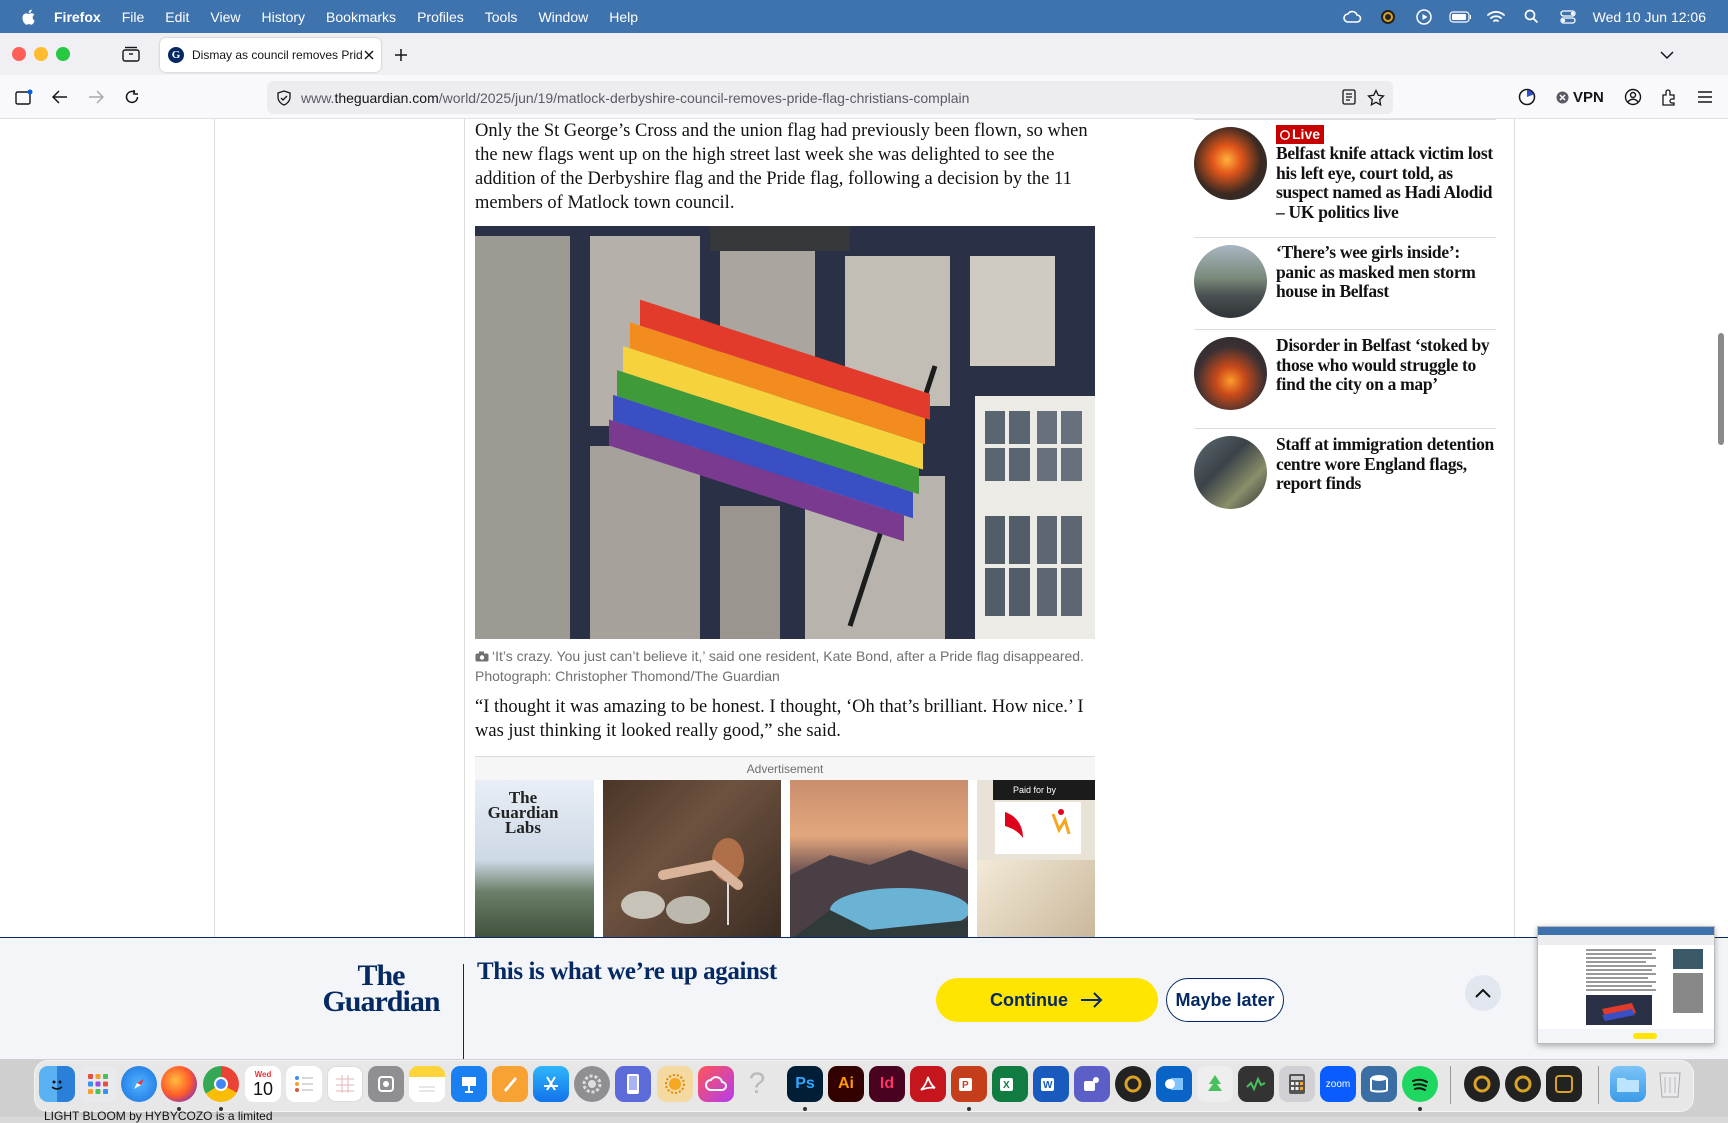 Image resolution: width=1728 pixels, height=1123 pixels. What do you see at coordinates (19, 54) in the screenshot?
I see `close-window-button` at bounding box center [19, 54].